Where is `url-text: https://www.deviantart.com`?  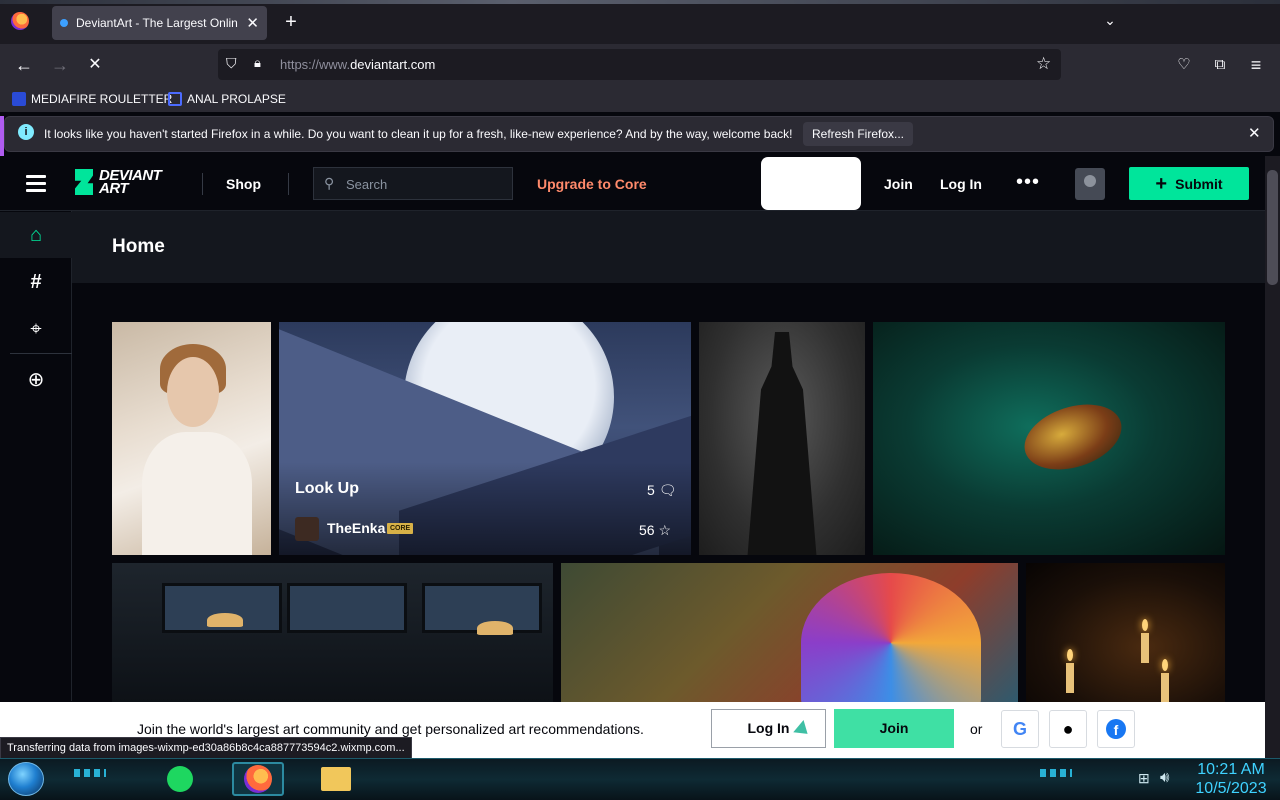 url-text: https://www.deviantart.com is located at coordinates (357, 64).